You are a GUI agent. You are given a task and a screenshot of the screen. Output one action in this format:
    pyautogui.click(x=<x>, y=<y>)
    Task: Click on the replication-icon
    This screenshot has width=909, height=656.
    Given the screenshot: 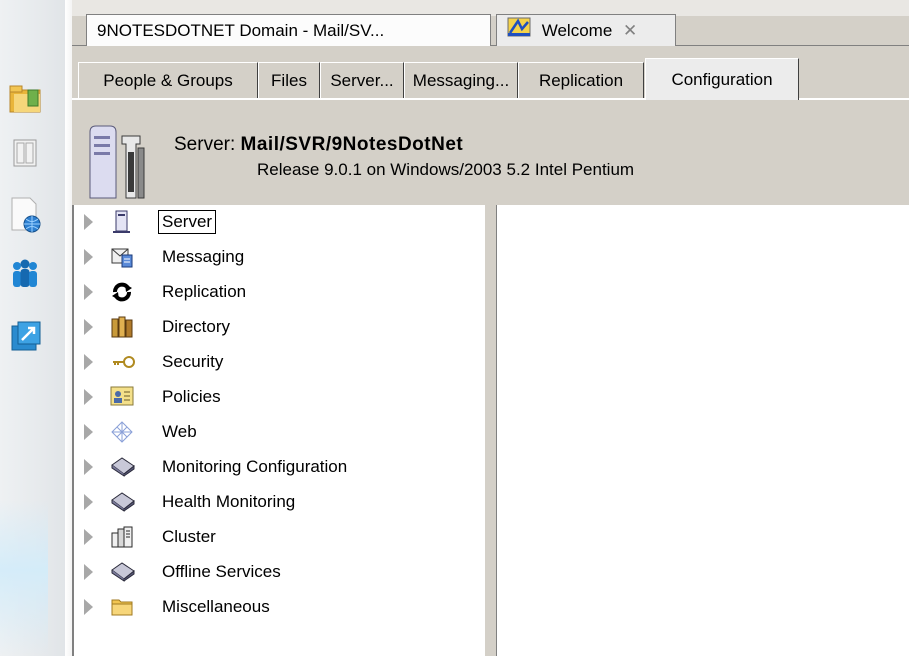 What is the action you would take?
    pyautogui.click(x=121, y=291)
    